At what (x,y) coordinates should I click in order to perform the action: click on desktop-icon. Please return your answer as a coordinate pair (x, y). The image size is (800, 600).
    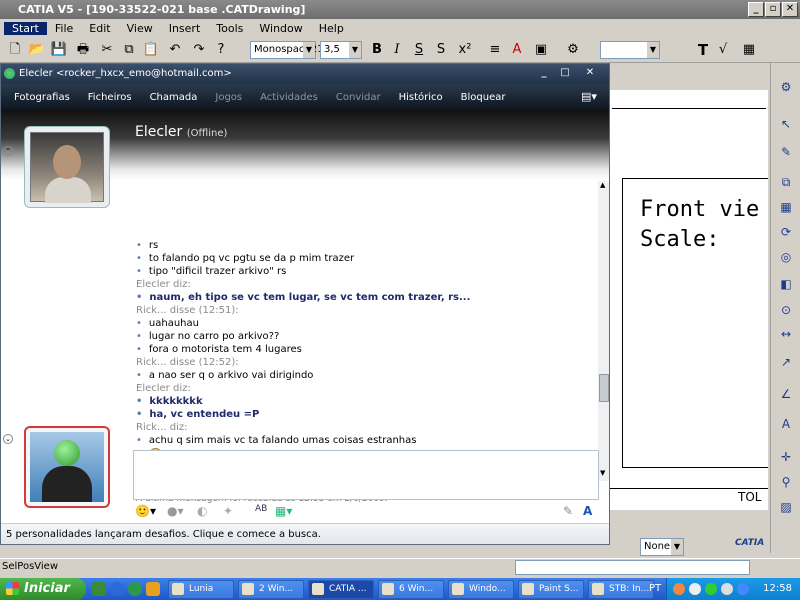
    Looking at the image, I should click on (99, 589).